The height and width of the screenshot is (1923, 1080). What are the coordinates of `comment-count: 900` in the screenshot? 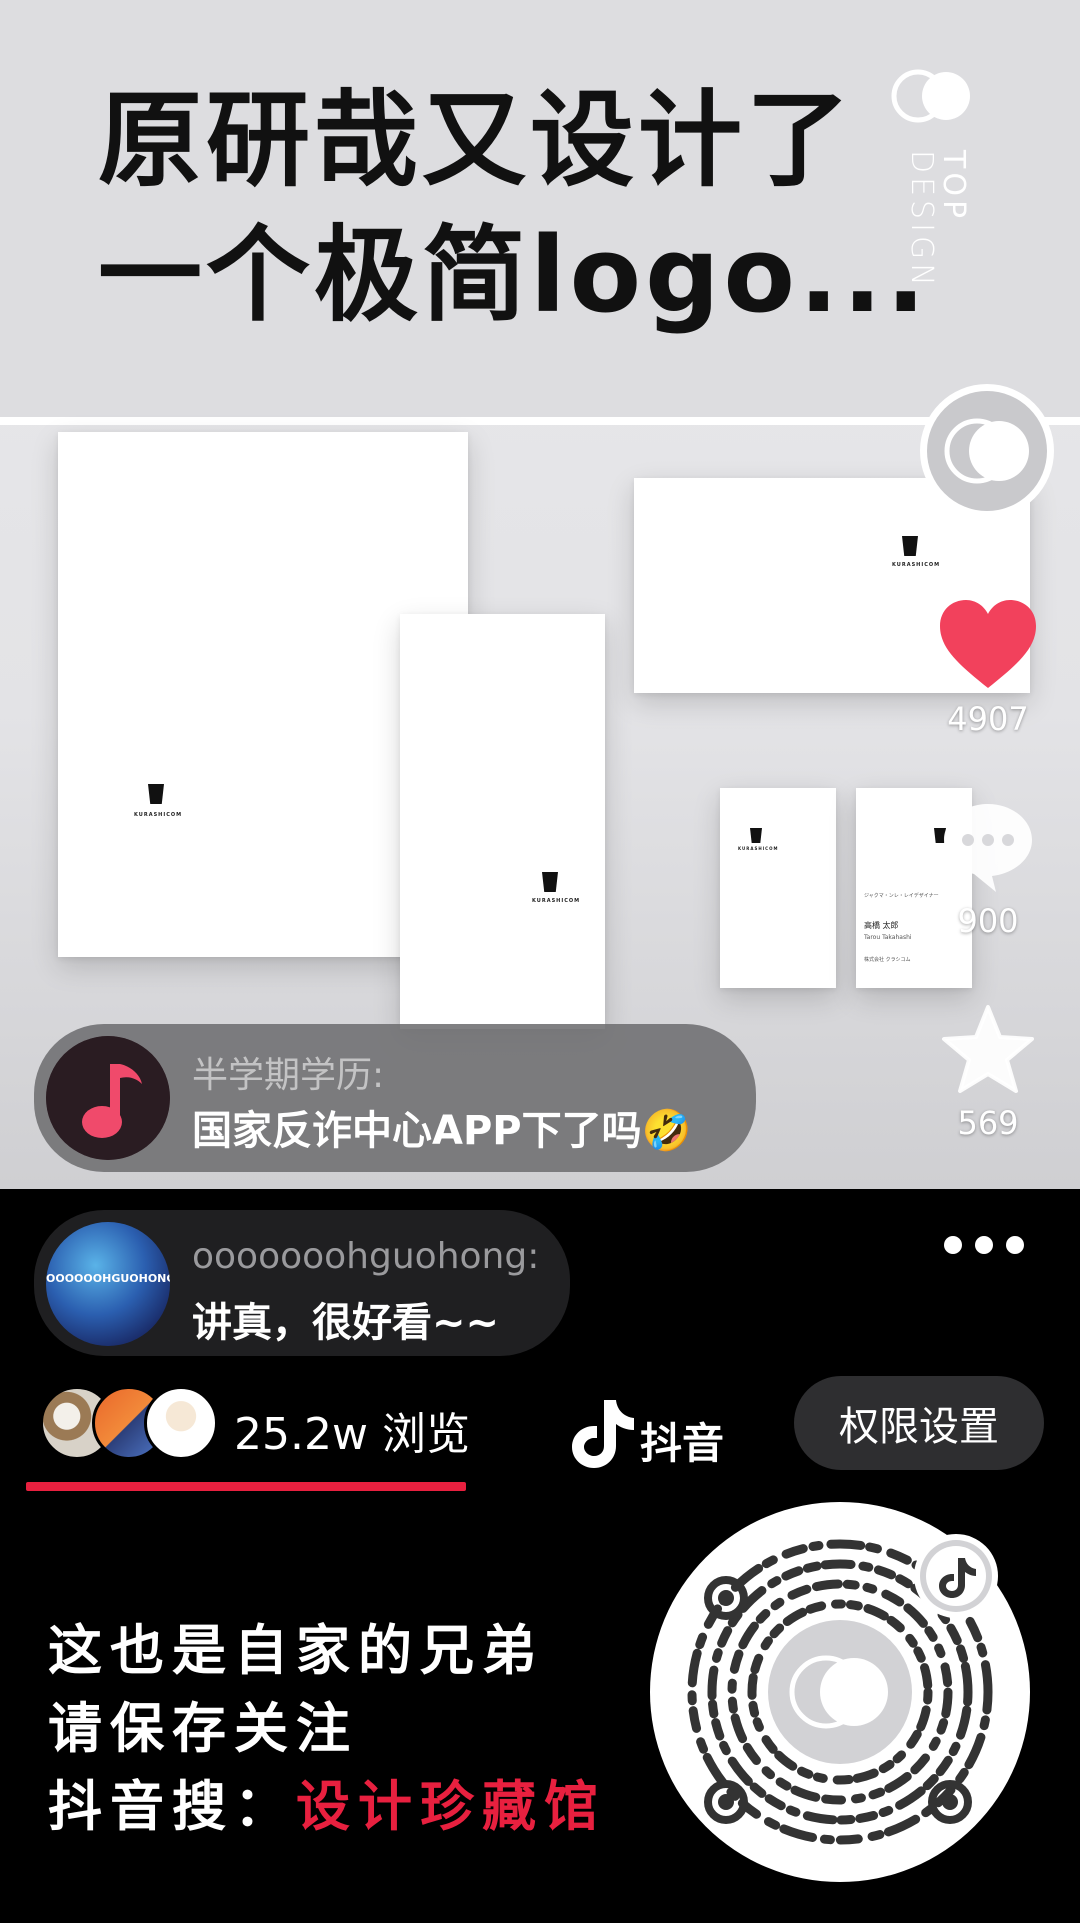 It's located at (988, 921).